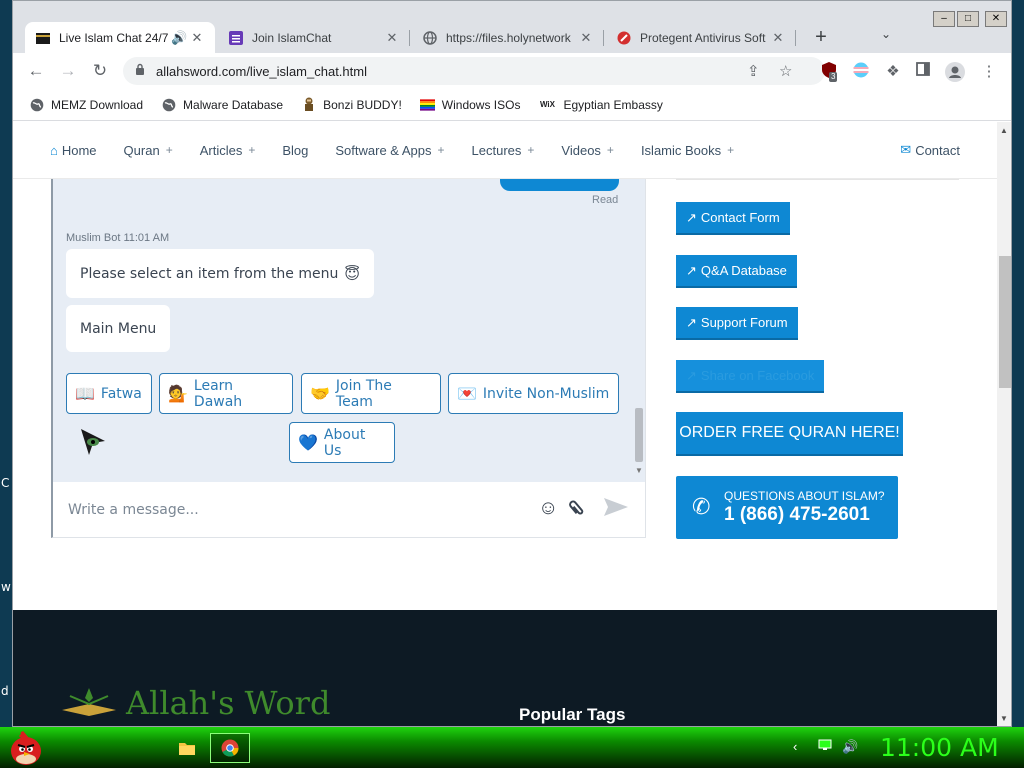  I want to click on ublock-extension-icon: 3, so click(829, 72).